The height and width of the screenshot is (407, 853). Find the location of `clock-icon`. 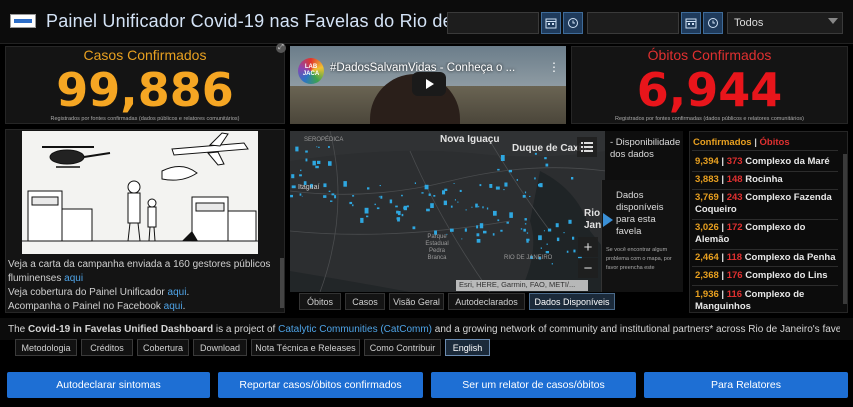

clock-icon is located at coordinates (573, 23).